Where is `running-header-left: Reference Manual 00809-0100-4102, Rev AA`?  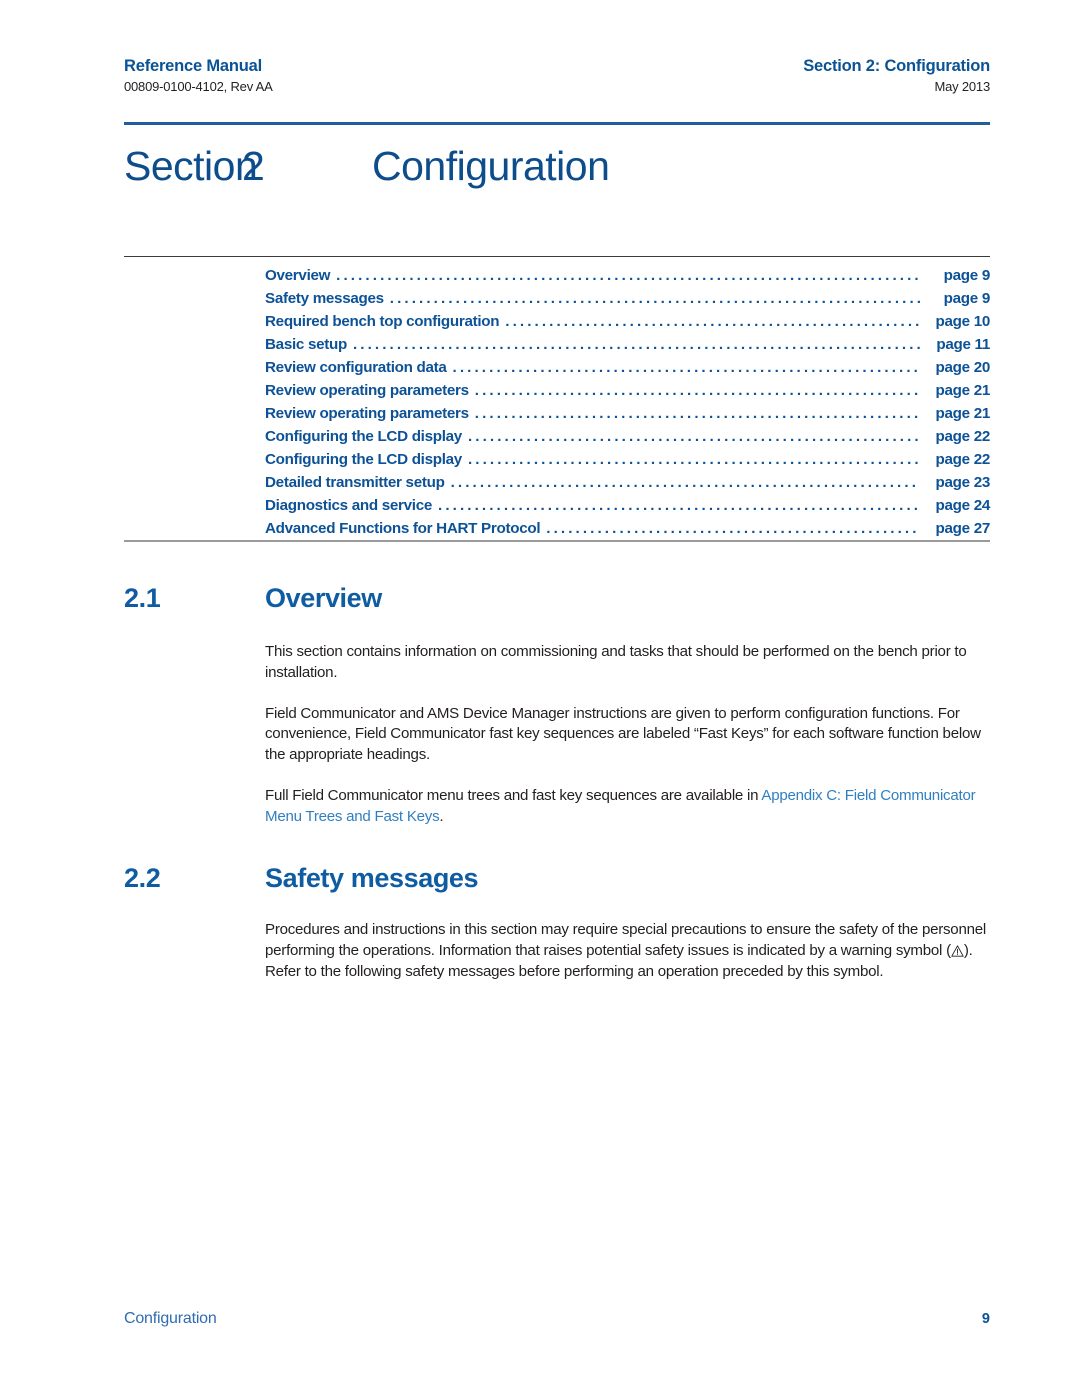
running-header-left: Reference Manual 00809-0100-4102, Rev AA is located at coordinates (198, 76).